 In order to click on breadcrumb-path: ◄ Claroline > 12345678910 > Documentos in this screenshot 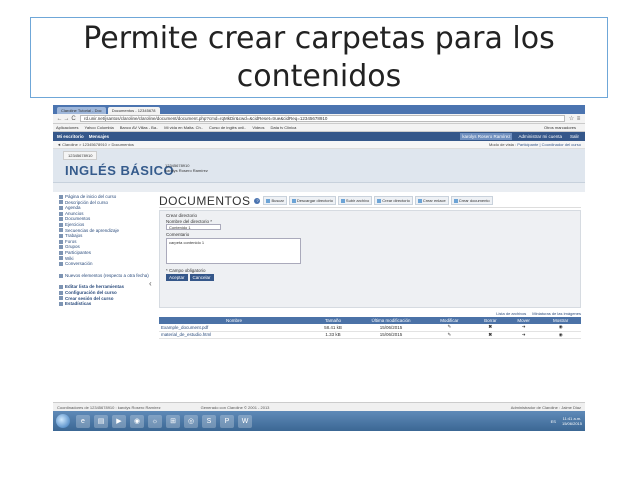, I will do `click(95, 144)`.